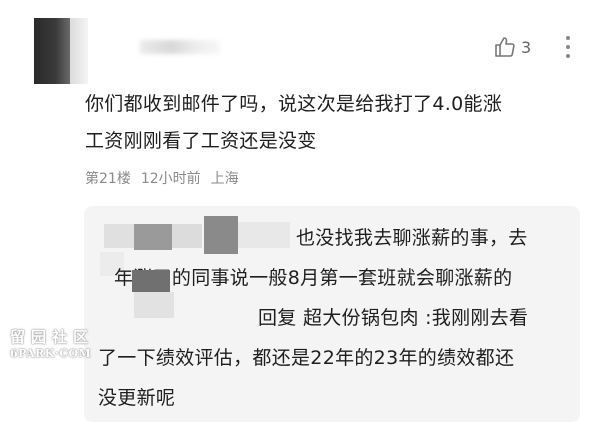 The image size is (600, 427). I want to click on like-count: 3, so click(526, 47).